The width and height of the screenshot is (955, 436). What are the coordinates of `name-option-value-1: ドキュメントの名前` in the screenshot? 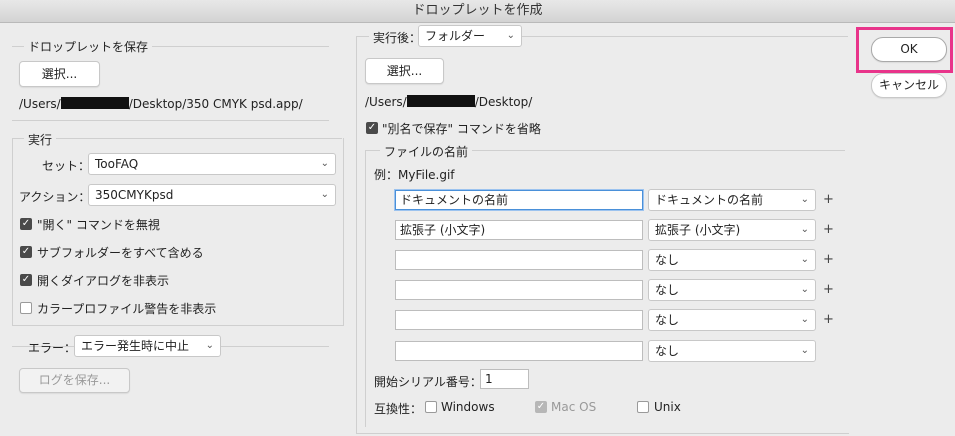 It's located at (709, 200).